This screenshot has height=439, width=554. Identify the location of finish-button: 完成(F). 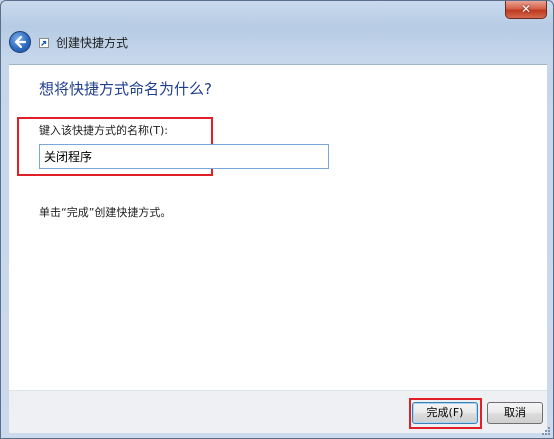
(445, 413).